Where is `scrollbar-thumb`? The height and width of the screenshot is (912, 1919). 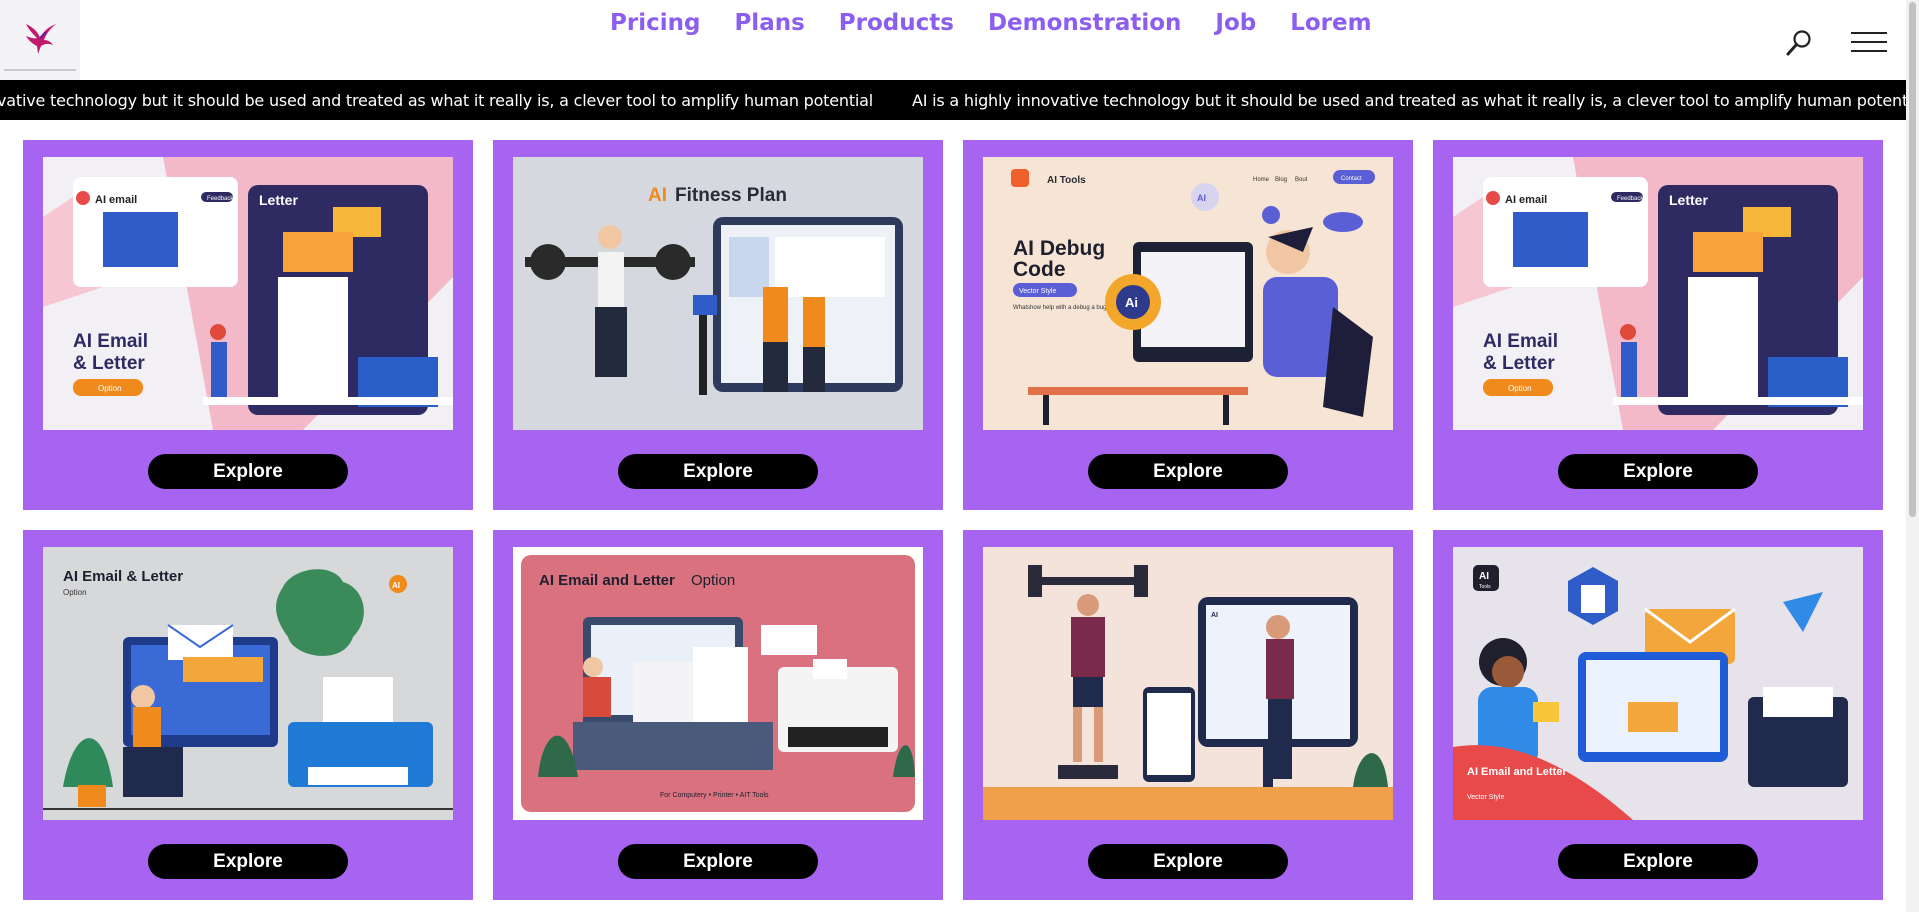 scrollbar-thumb is located at coordinates (1912, 259).